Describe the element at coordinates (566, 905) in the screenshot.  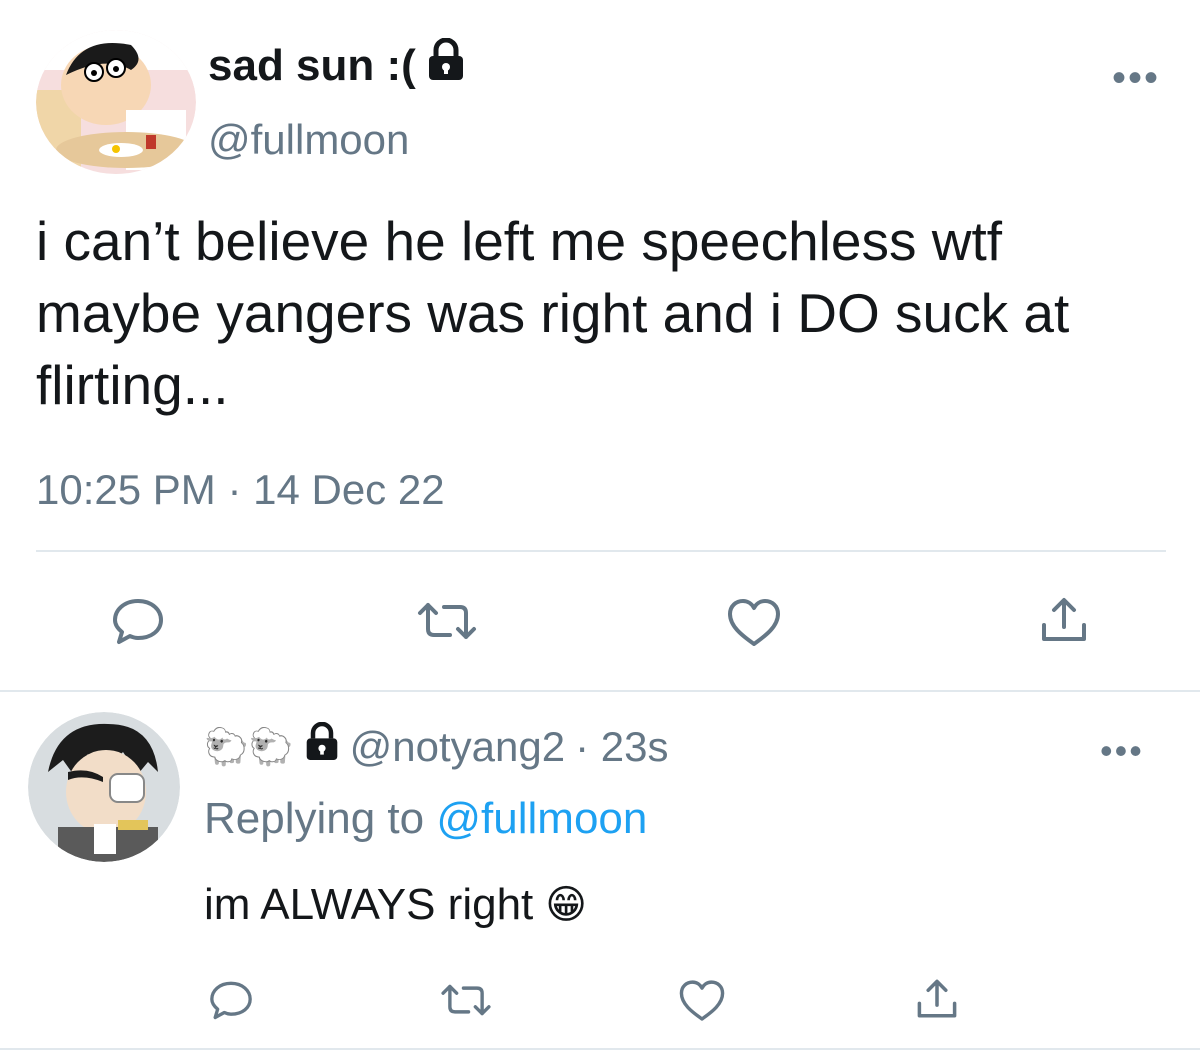
I see `grinning-emoji: 😁` at that location.